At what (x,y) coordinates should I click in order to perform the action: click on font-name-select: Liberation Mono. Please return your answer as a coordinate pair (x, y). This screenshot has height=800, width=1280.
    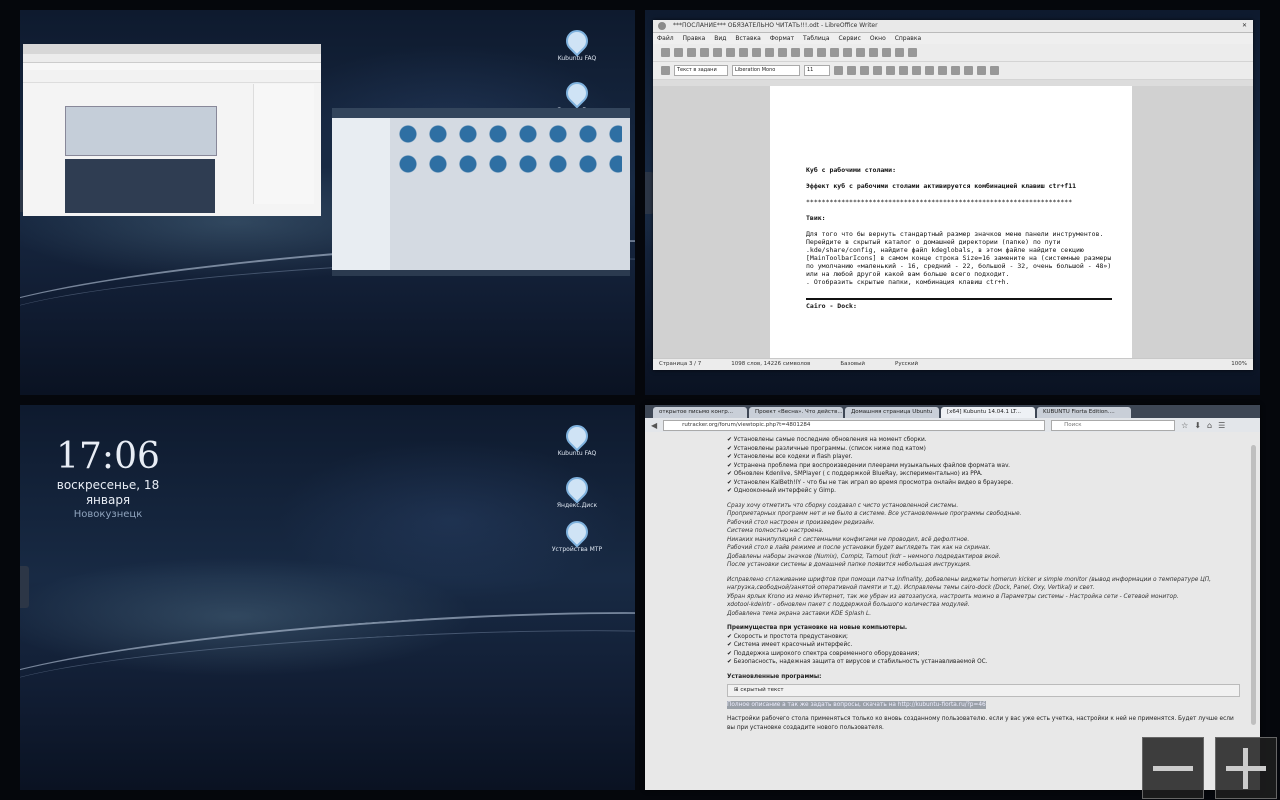
    Looking at the image, I should click on (766, 70).